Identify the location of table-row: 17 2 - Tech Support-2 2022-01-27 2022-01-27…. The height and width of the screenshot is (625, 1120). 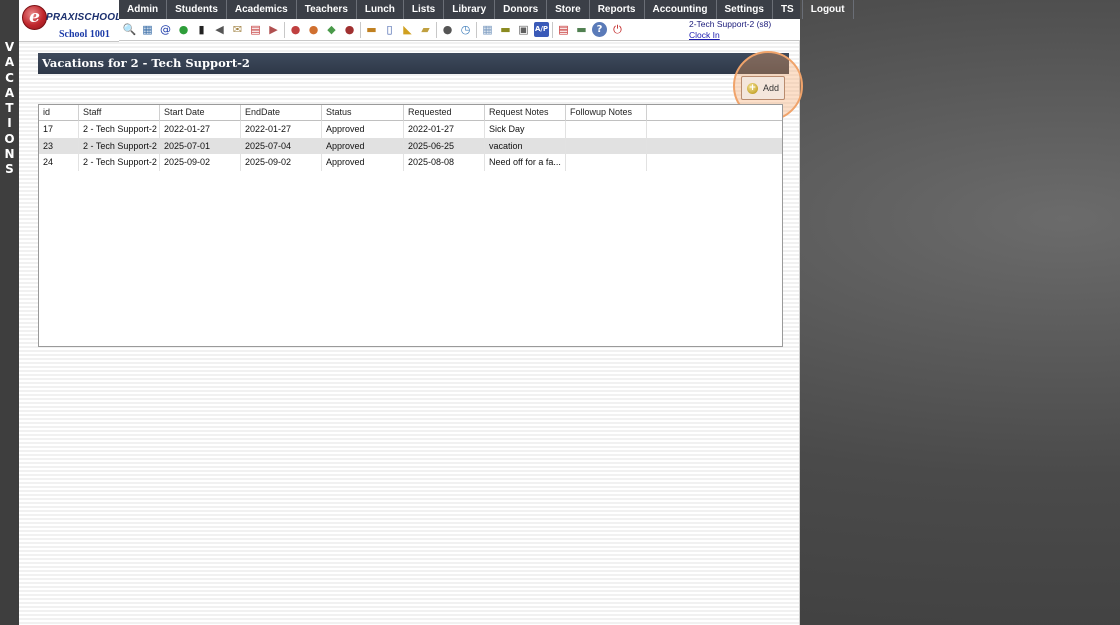
(410, 129).